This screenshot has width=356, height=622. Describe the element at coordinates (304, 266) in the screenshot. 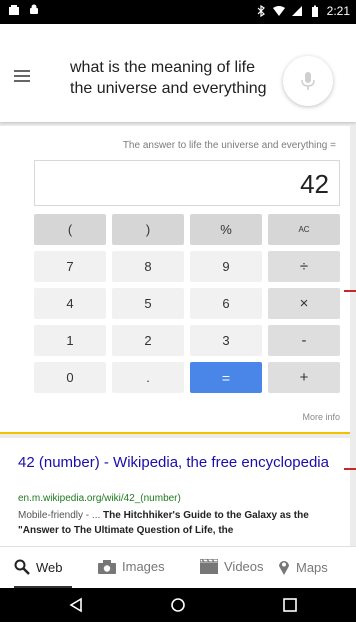

I see `key-divide: ÷` at that location.